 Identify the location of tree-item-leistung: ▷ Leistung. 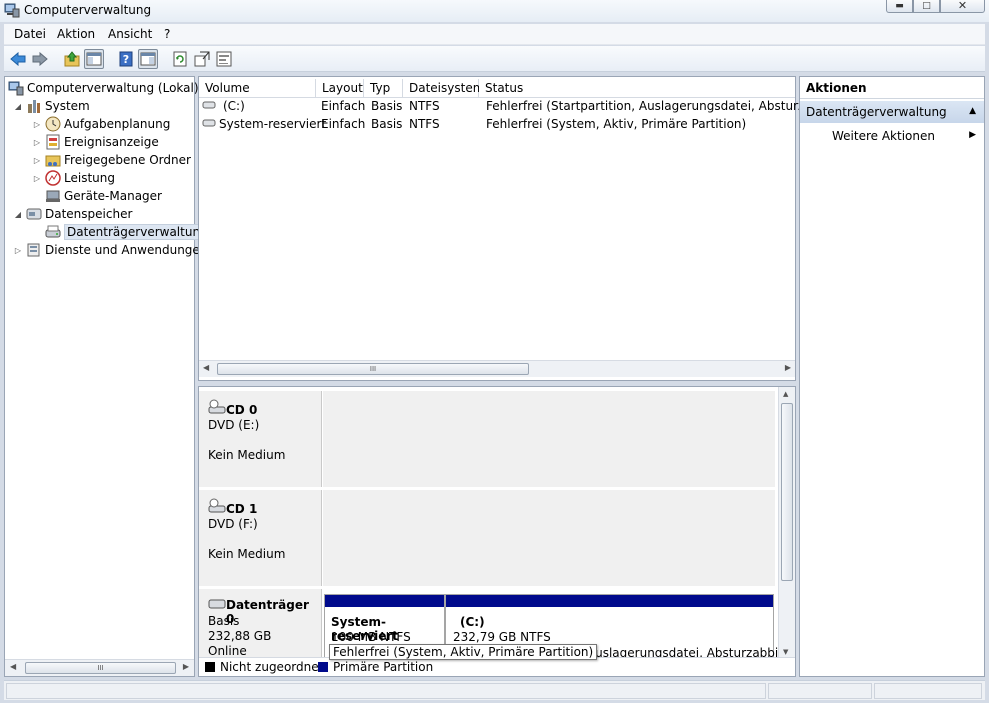
(73, 178).